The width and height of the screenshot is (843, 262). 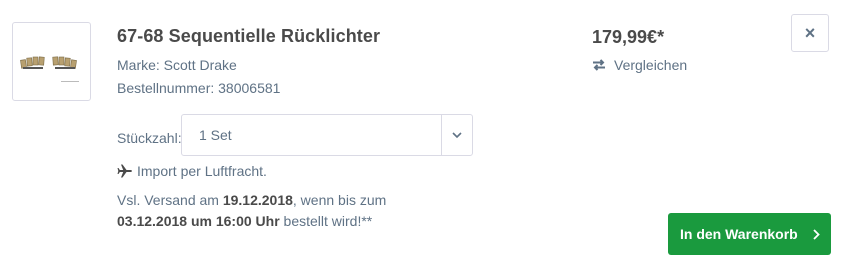 I want to click on quantity-dropdown-toggle, so click(x=456, y=135).